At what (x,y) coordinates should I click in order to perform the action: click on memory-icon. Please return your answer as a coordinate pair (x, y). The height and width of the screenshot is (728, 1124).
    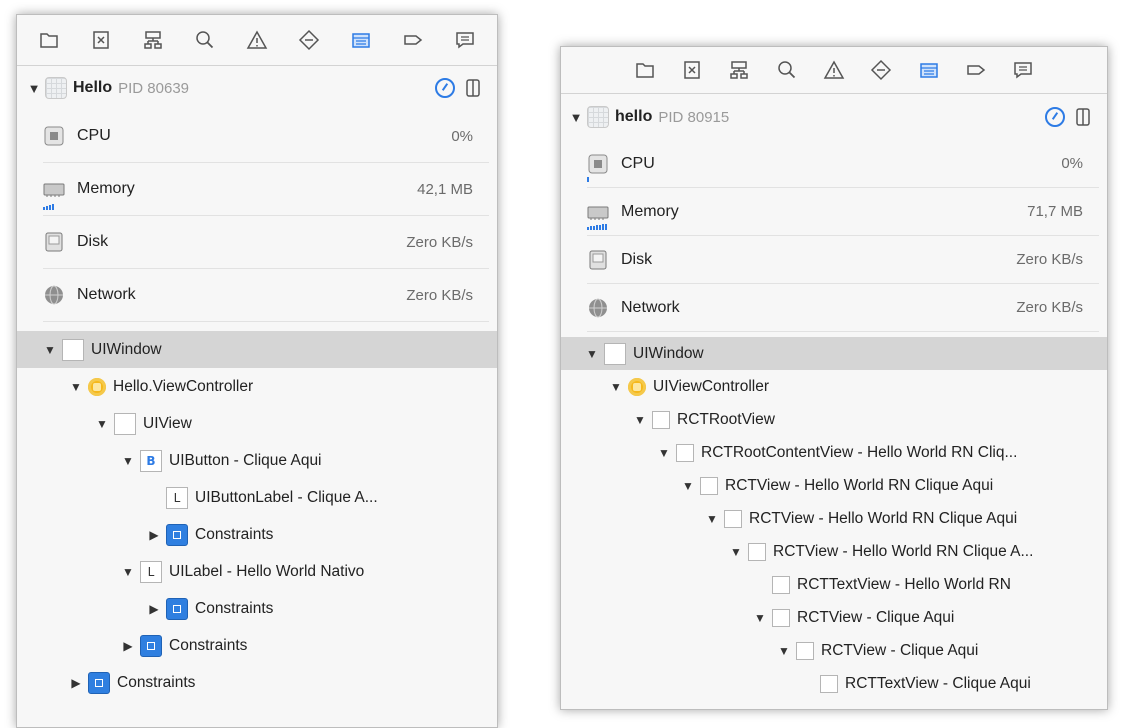
    Looking at the image, I should click on (54, 189).